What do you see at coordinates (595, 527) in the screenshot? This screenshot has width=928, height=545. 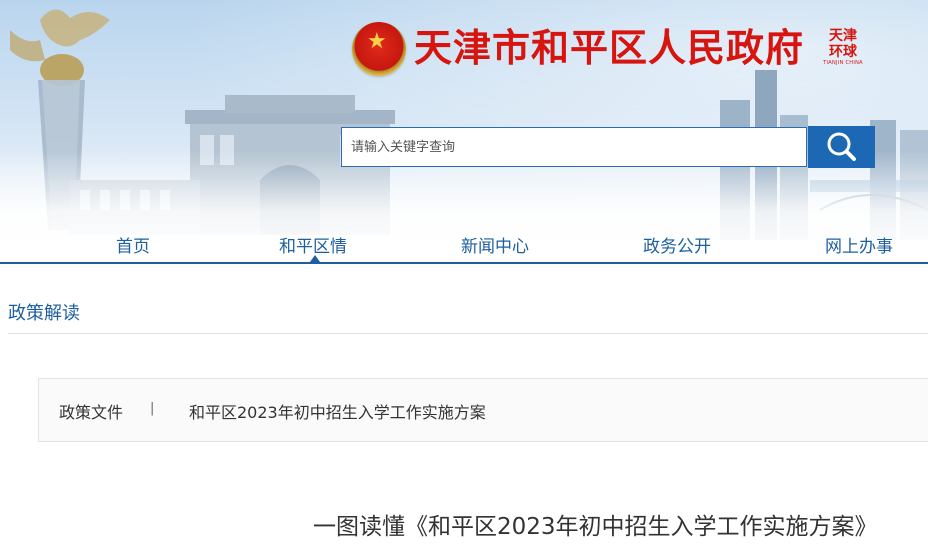 I see `article-title: 一图读懂《和平区2023年初中招生入学工作实施方案》` at bounding box center [595, 527].